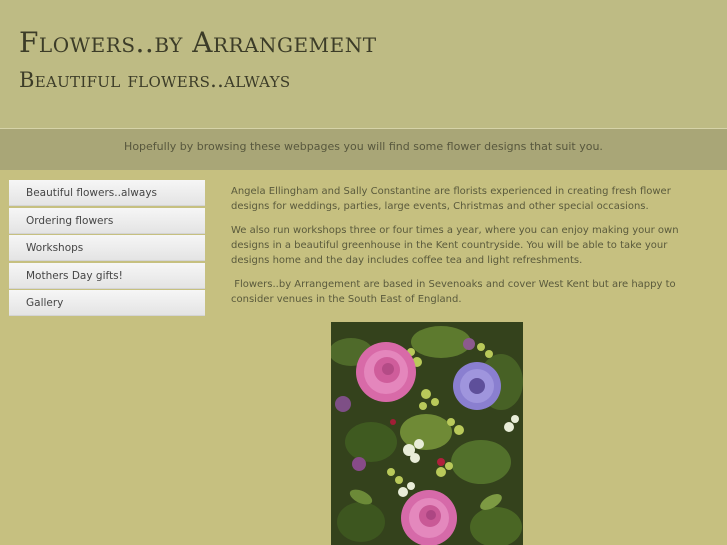  What do you see at coordinates (198, 42) in the screenshot?
I see `site-title: Flowers..by Arrangement` at bounding box center [198, 42].